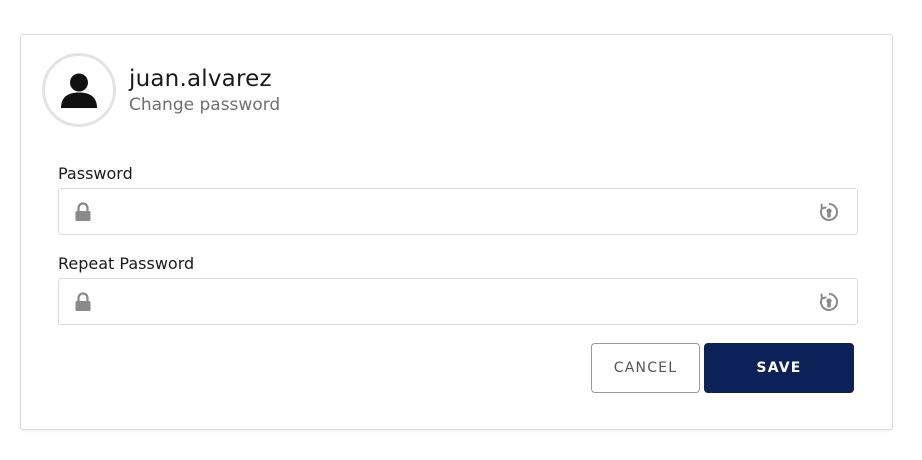  I want to click on user-avatar-icon, so click(79, 90).